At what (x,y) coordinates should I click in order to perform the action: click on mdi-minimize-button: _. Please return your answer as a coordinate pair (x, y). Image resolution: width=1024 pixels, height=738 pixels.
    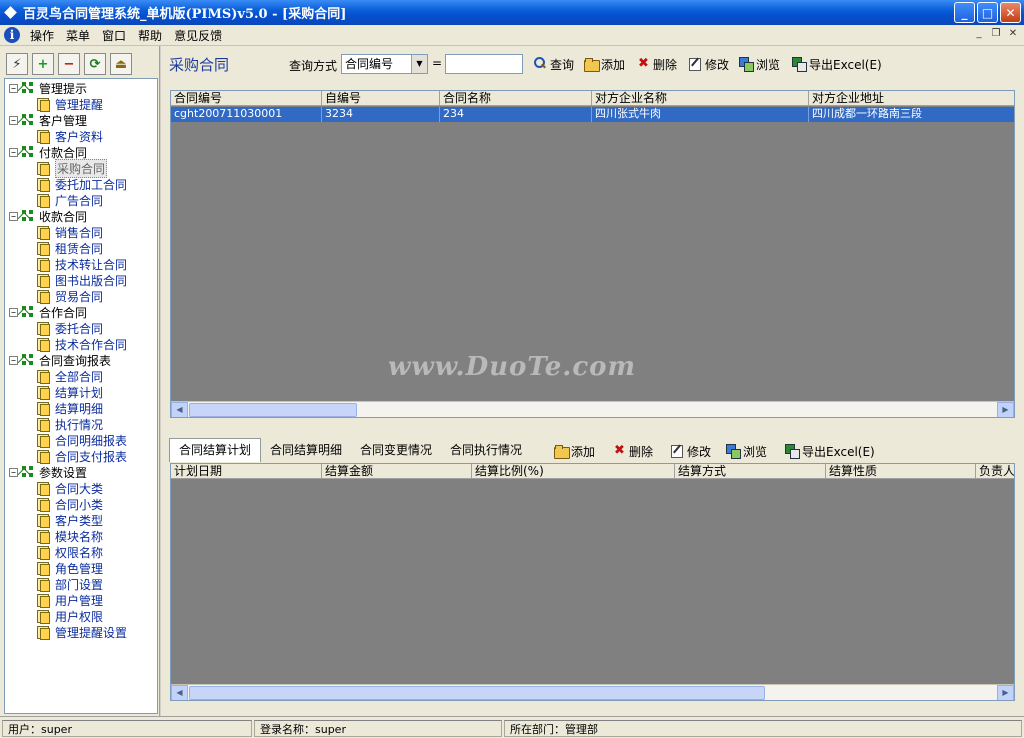
    Looking at the image, I should click on (979, 34).